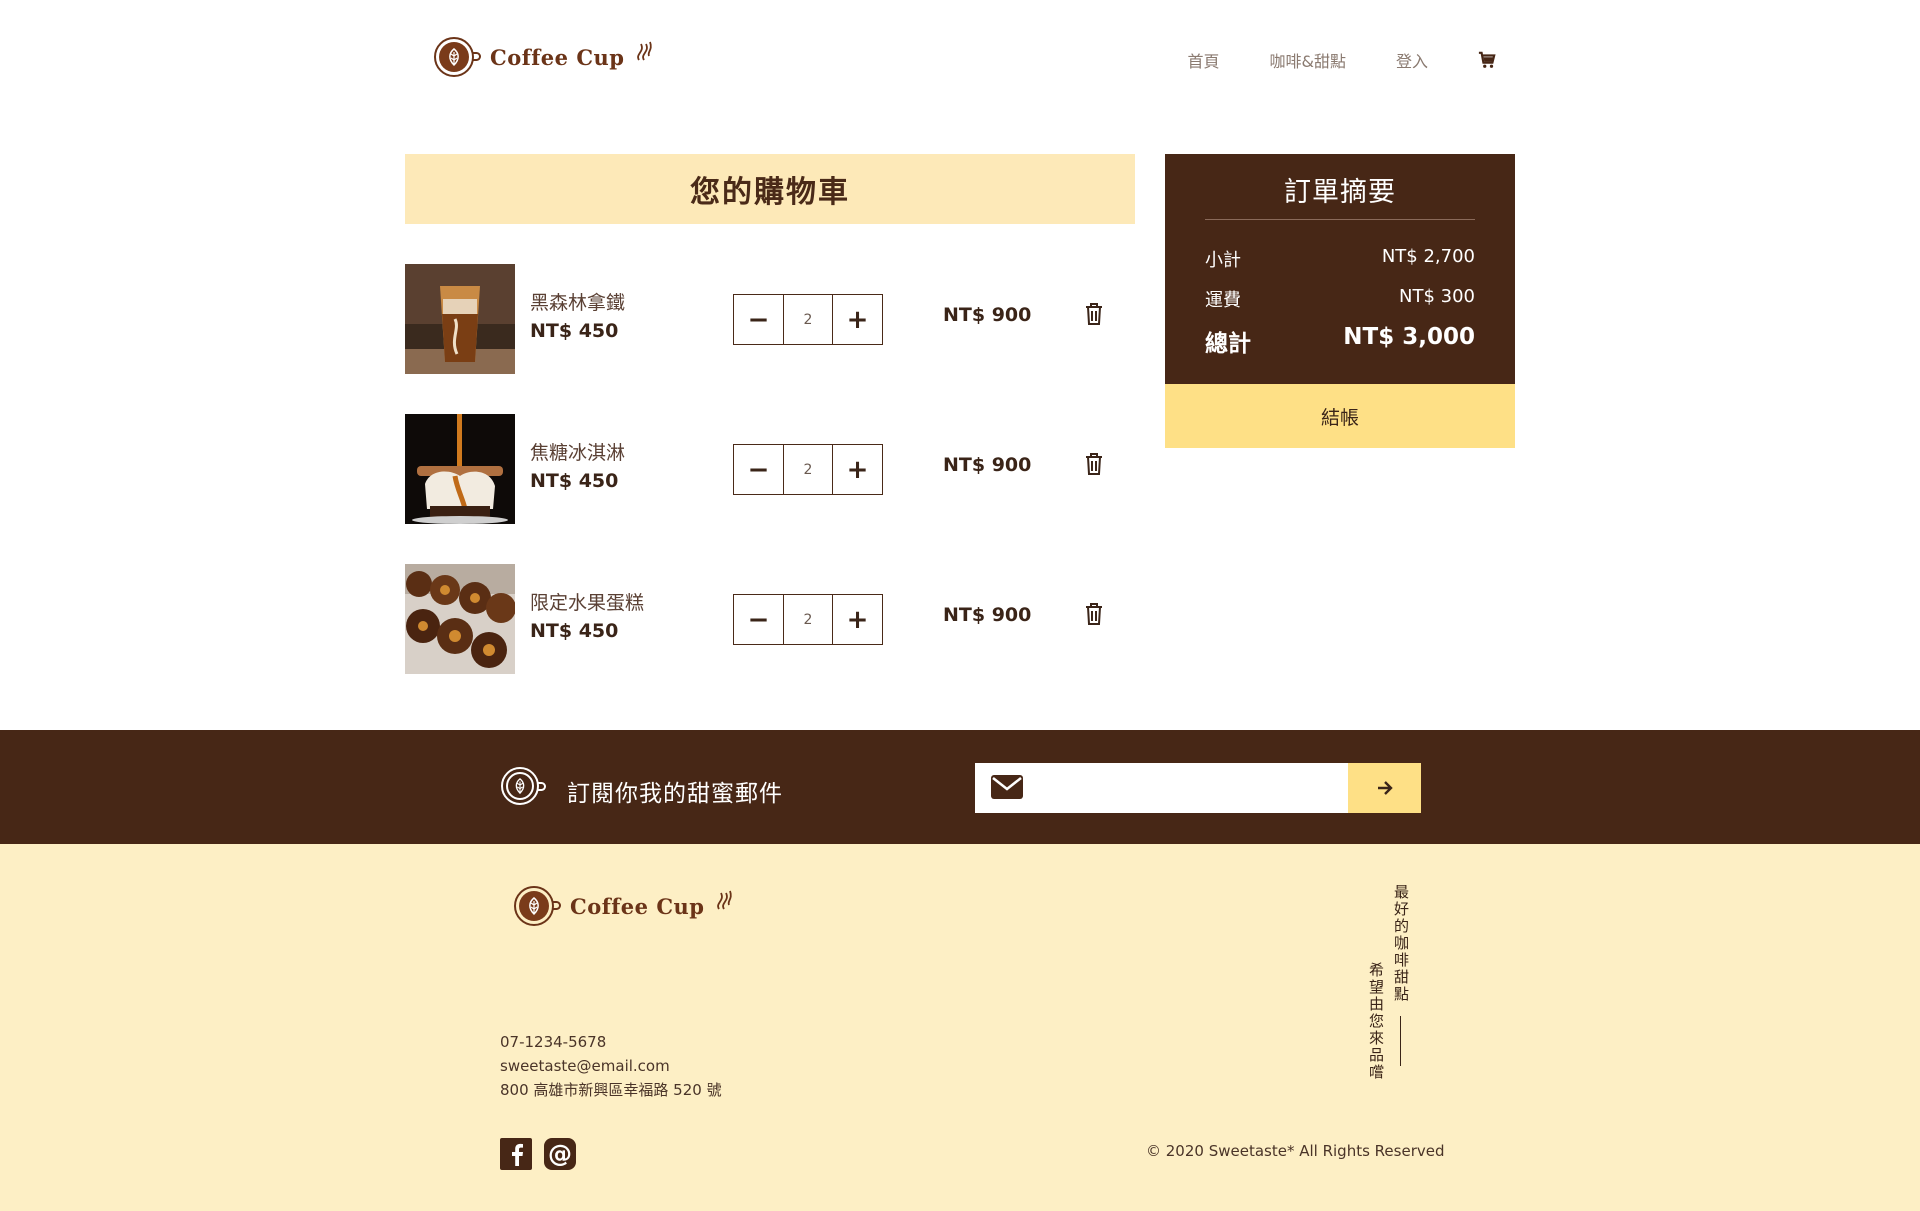 This screenshot has width=1920, height=1211. Describe the element at coordinates (1412, 60) in the screenshot. I see `nav-login: 登入` at that location.